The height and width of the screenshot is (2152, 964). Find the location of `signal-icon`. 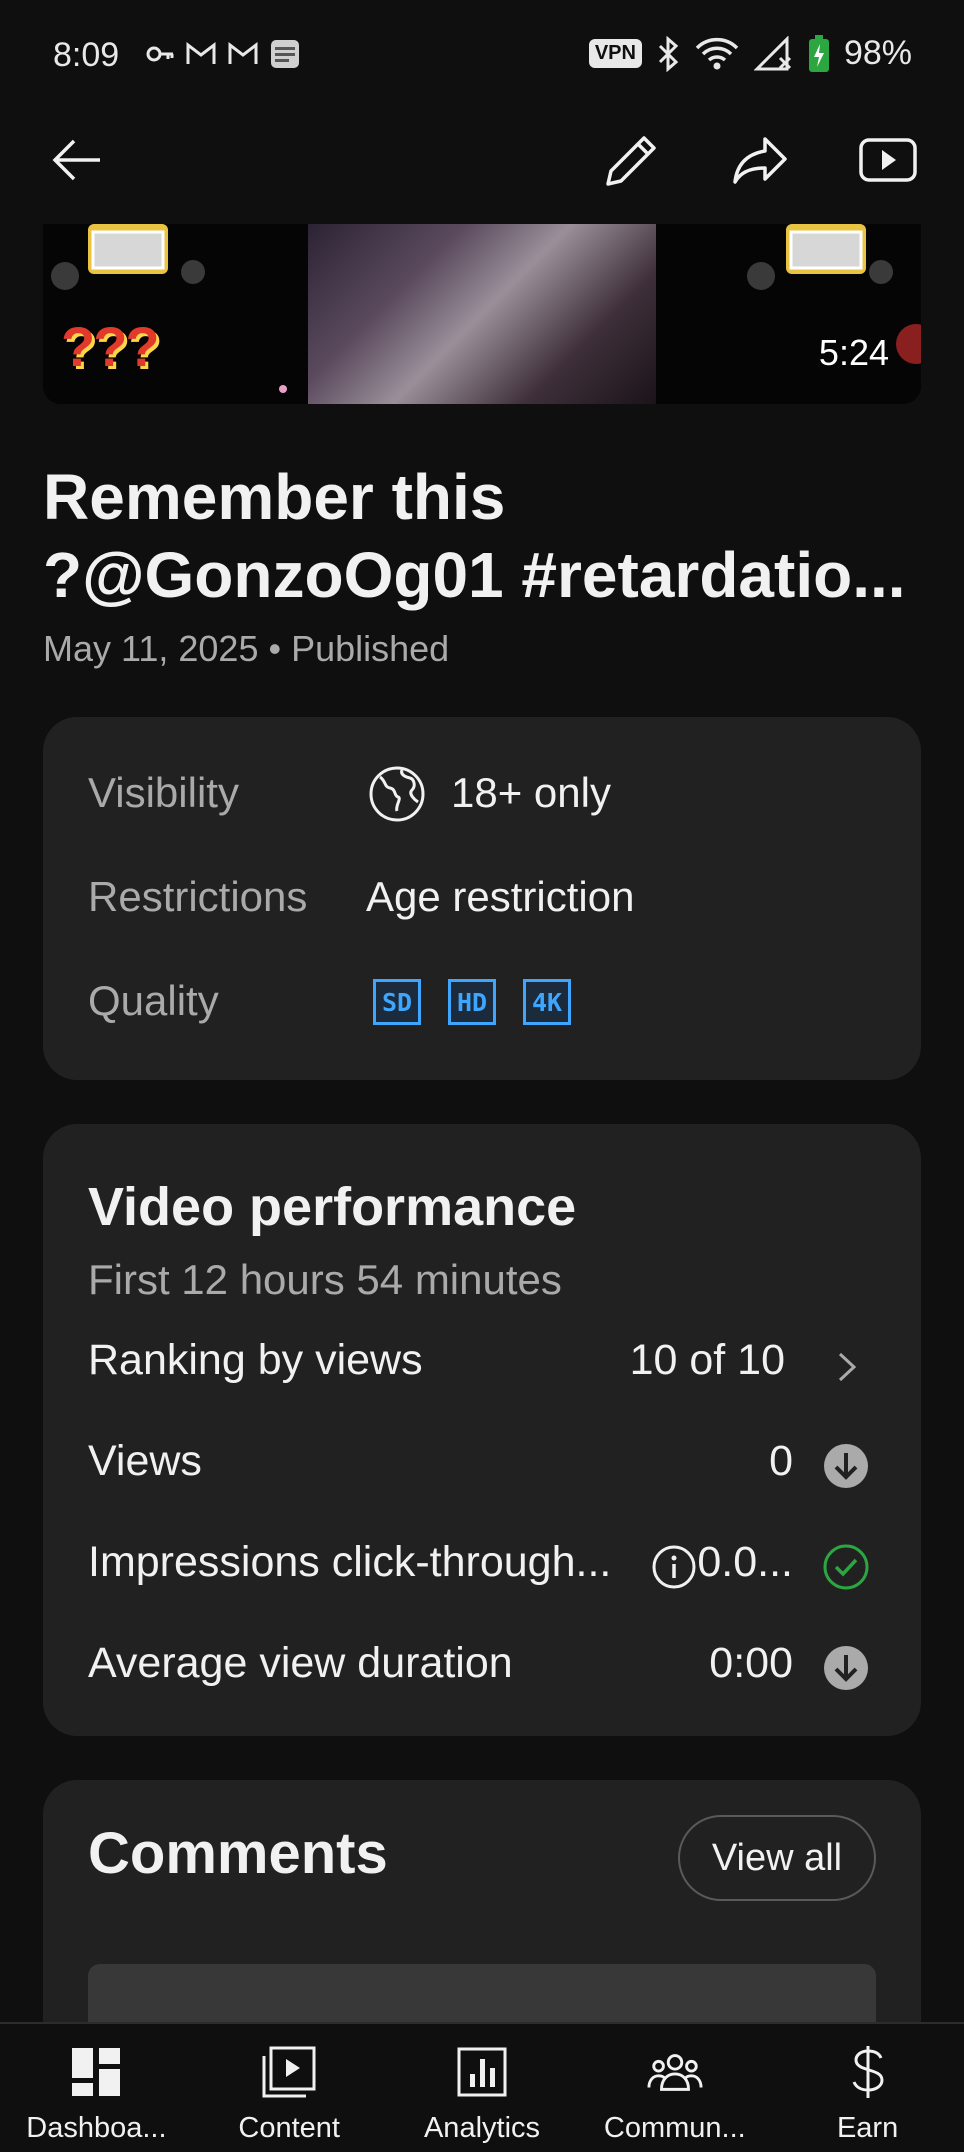

signal-icon is located at coordinates (772, 52).